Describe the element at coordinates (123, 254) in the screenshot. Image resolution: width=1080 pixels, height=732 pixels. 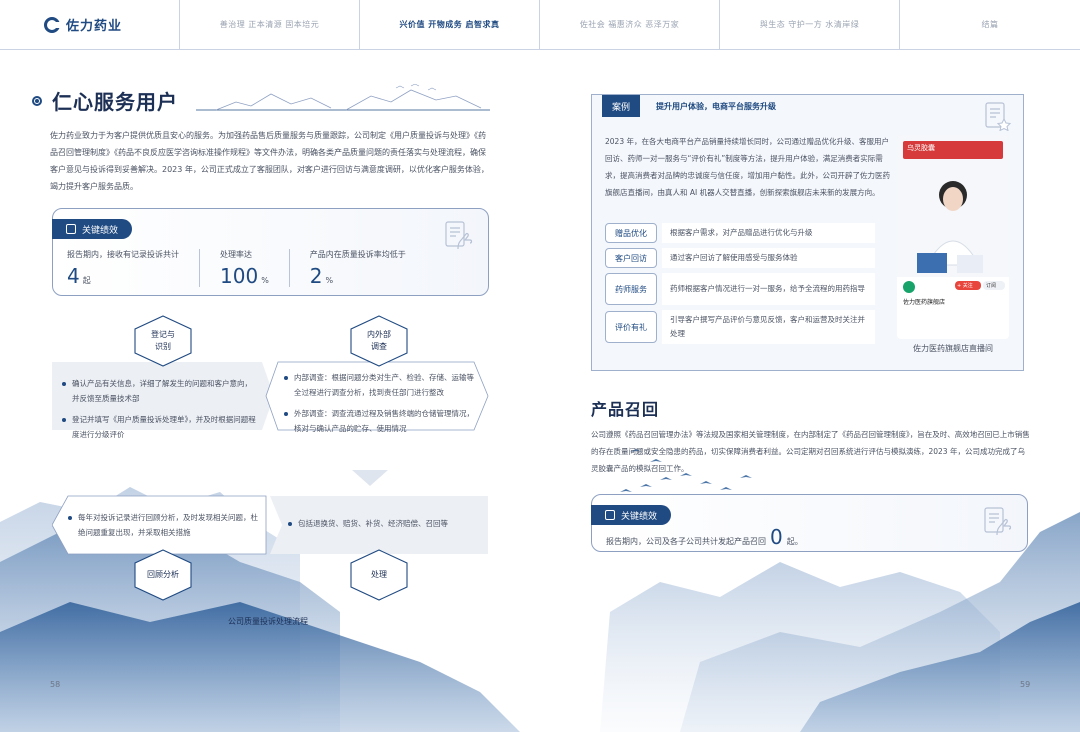
I see `kpi-label: 报告期内，接收有记录投诉共计` at that location.